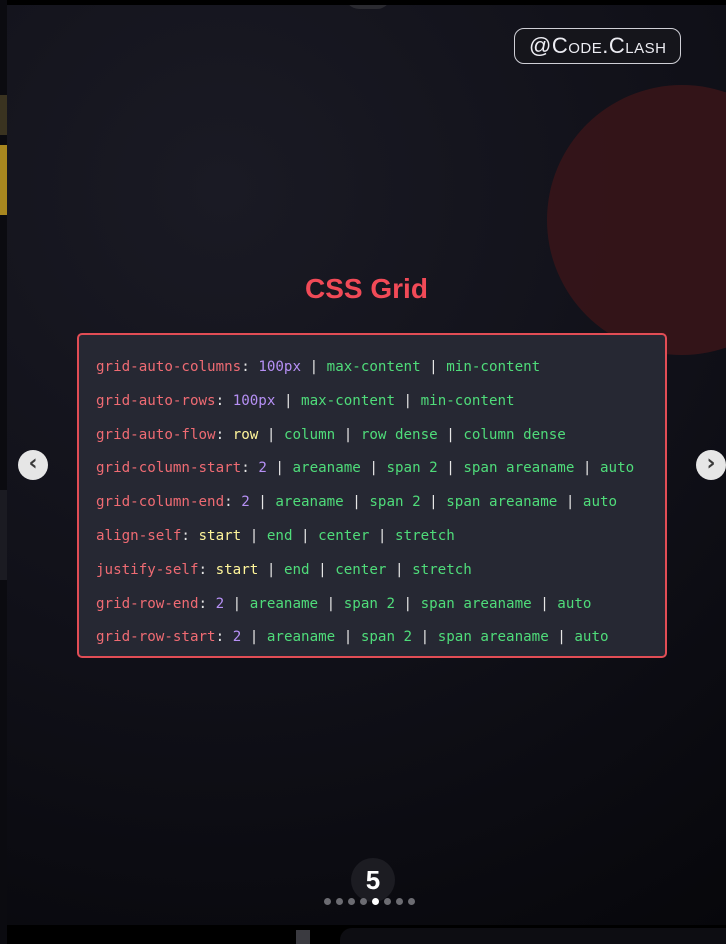 The image size is (726, 944). I want to click on css-value: column dense, so click(514, 434).